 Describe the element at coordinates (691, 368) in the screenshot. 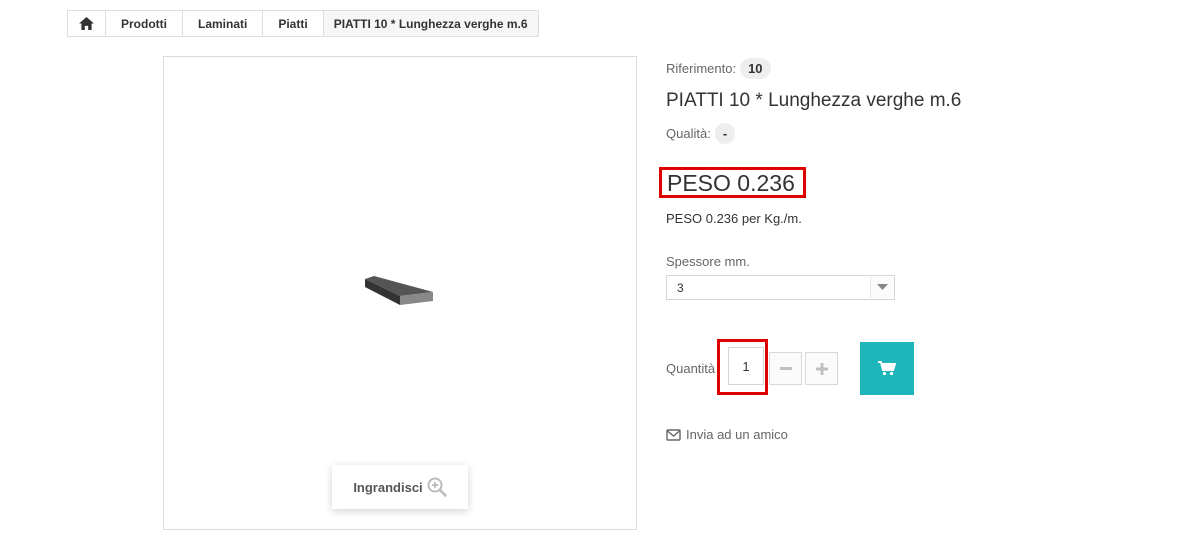

I see `quantity-label: Quantità` at that location.